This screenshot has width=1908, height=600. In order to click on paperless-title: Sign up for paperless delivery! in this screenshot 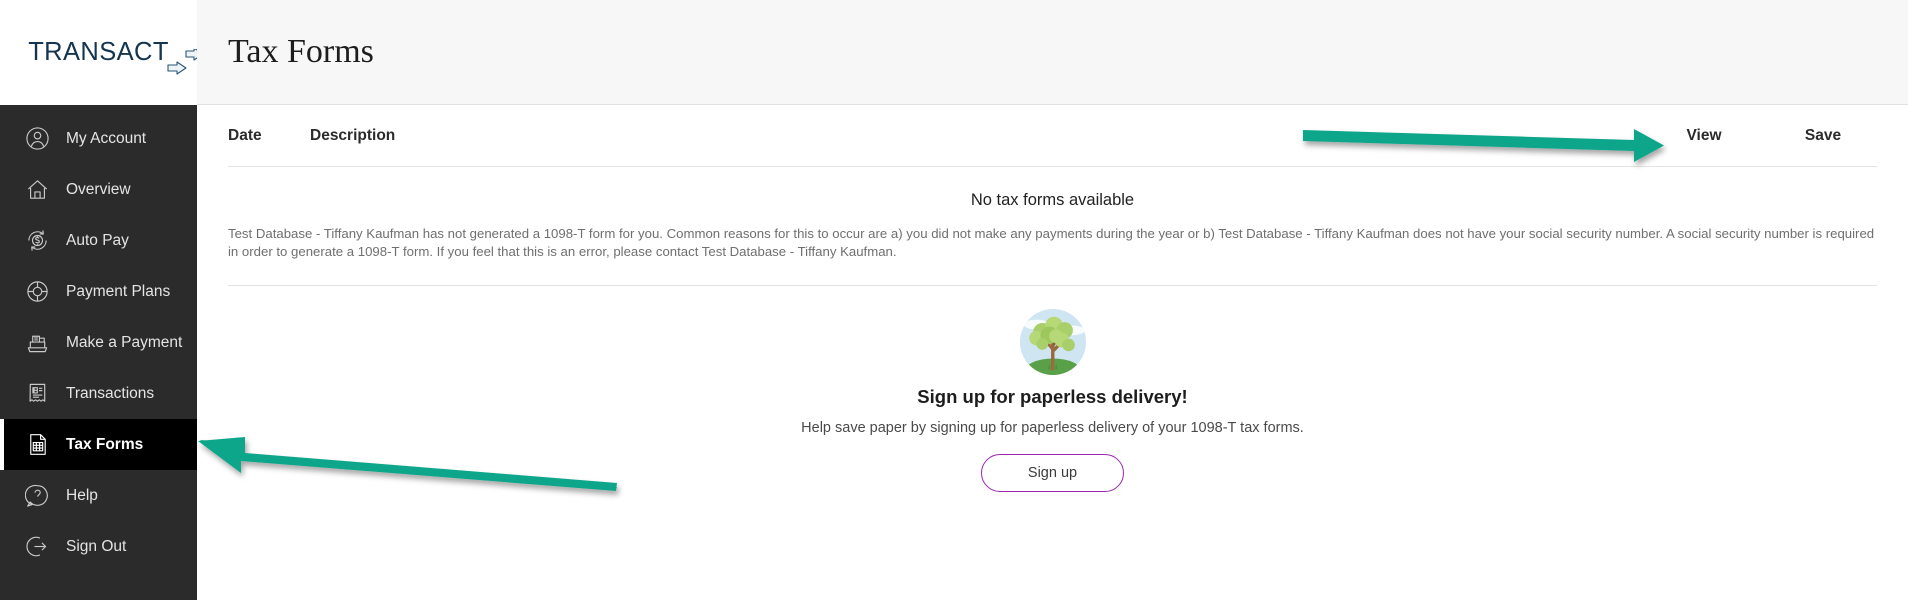, I will do `click(1052, 397)`.